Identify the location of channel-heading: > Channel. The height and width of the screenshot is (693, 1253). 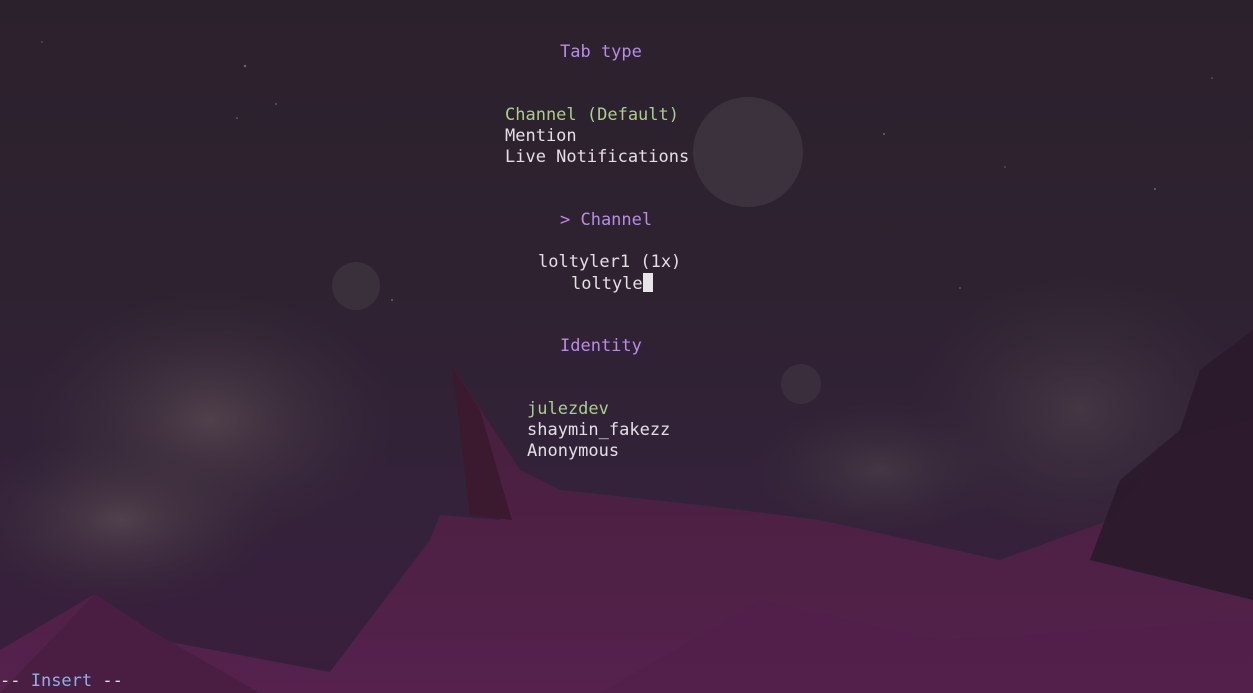
(606, 220).